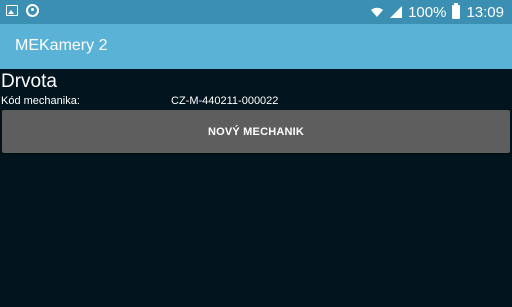 Image resolution: width=512 pixels, height=307 pixels. What do you see at coordinates (396, 12) in the screenshot?
I see `signal-icon` at bounding box center [396, 12].